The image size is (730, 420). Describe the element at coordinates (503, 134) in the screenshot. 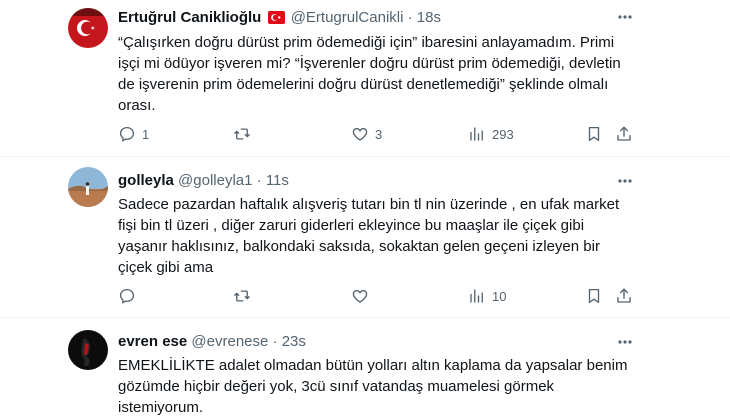

I see `views-count: 293` at that location.